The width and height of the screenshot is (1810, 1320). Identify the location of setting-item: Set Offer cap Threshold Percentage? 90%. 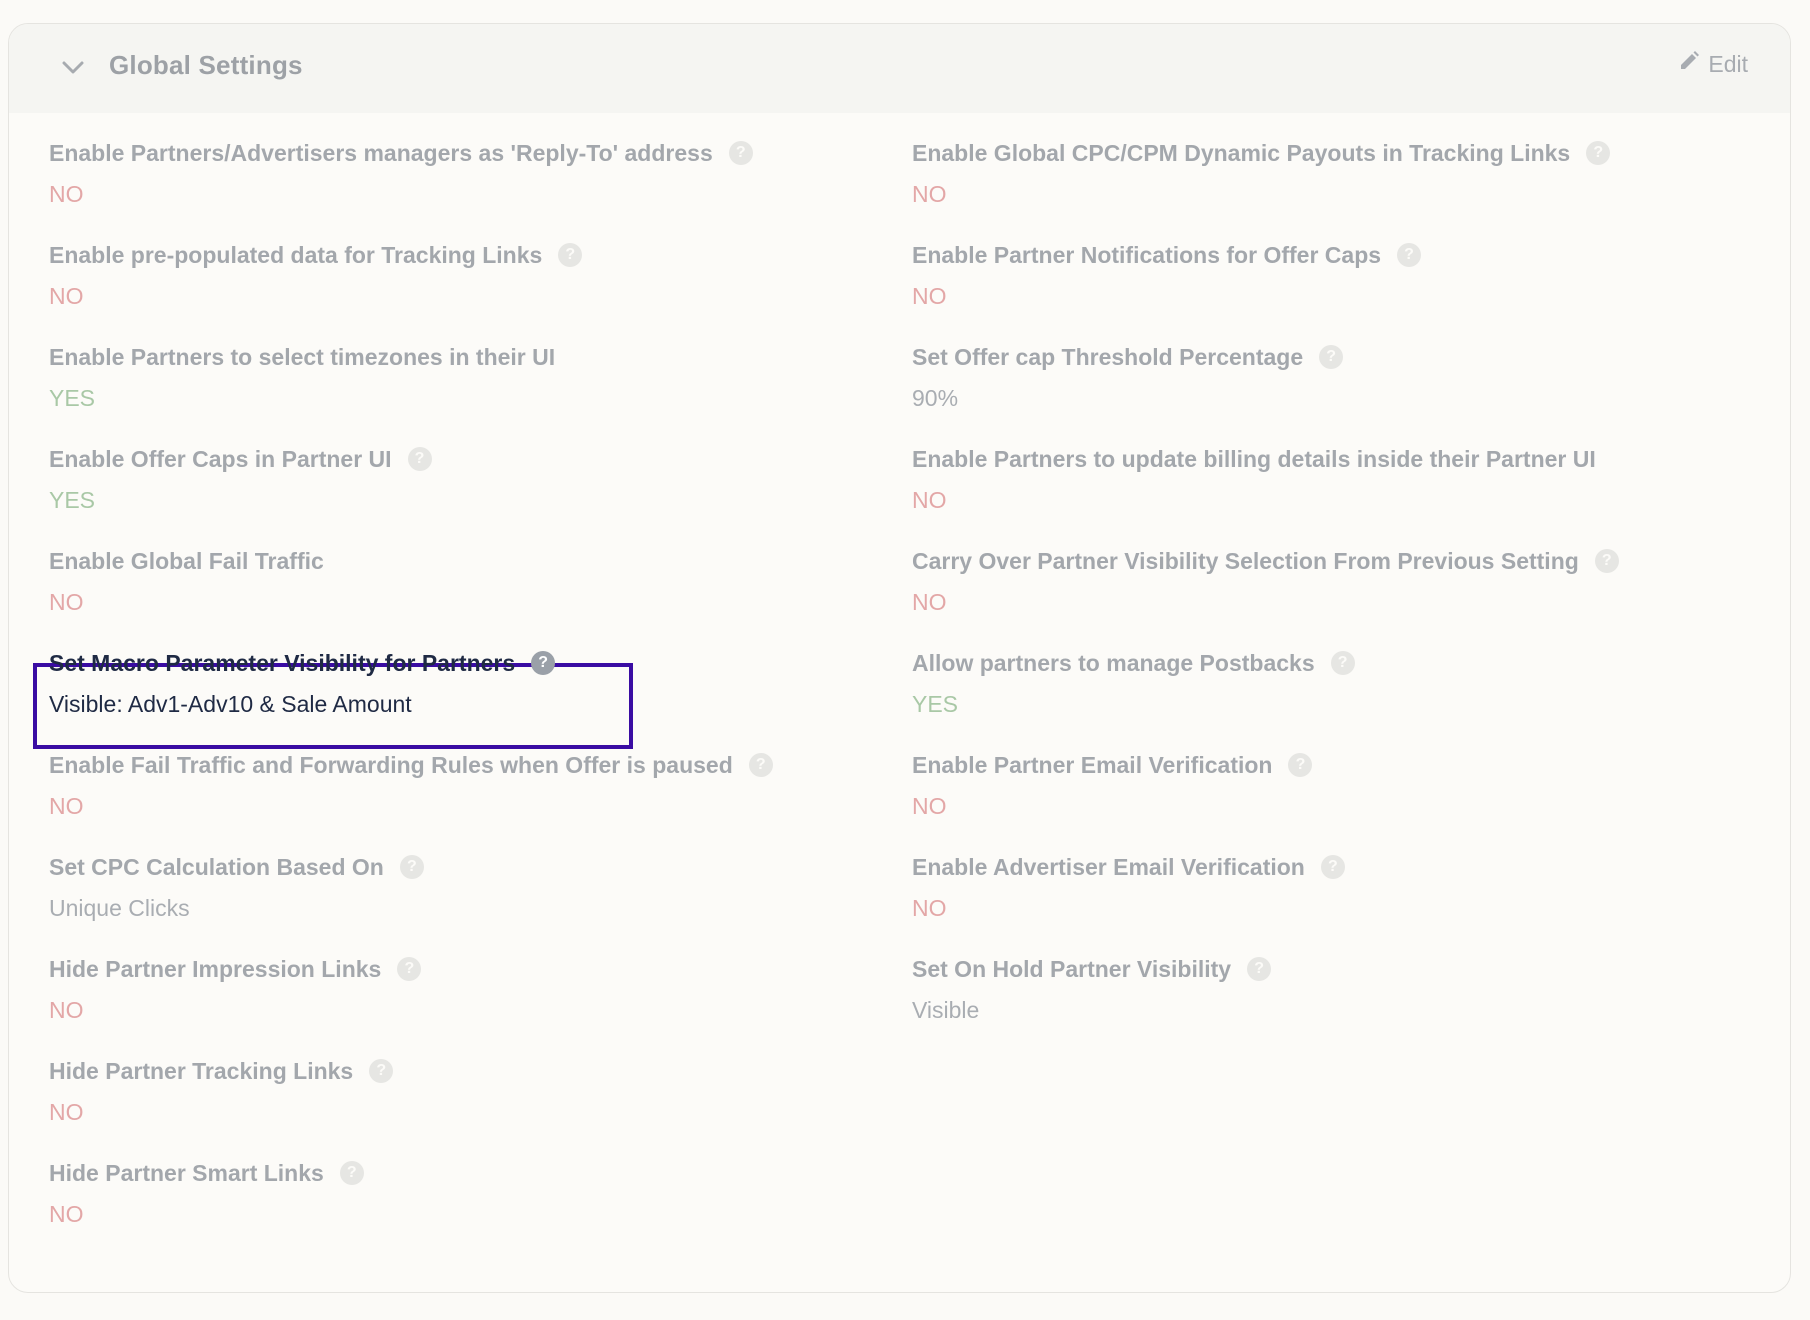
(1332, 377).